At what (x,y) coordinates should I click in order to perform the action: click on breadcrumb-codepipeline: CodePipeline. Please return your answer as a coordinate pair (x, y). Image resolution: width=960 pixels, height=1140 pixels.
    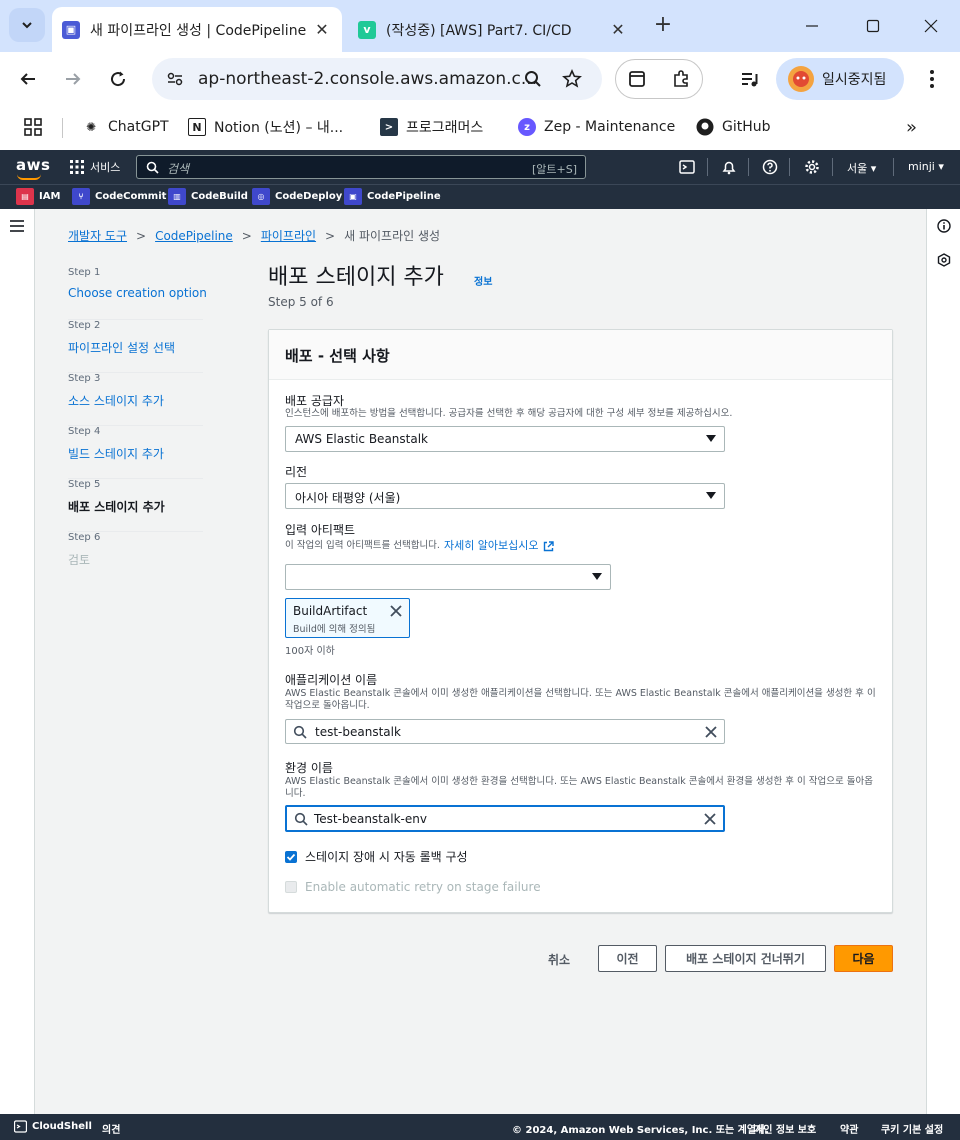
    Looking at the image, I should click on (194, 236).